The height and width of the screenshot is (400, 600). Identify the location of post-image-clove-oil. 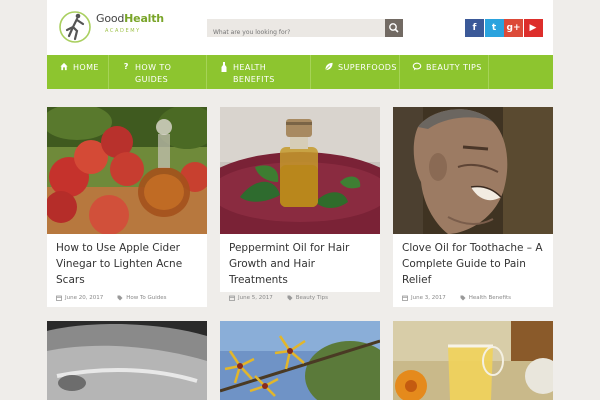
(473, 170).